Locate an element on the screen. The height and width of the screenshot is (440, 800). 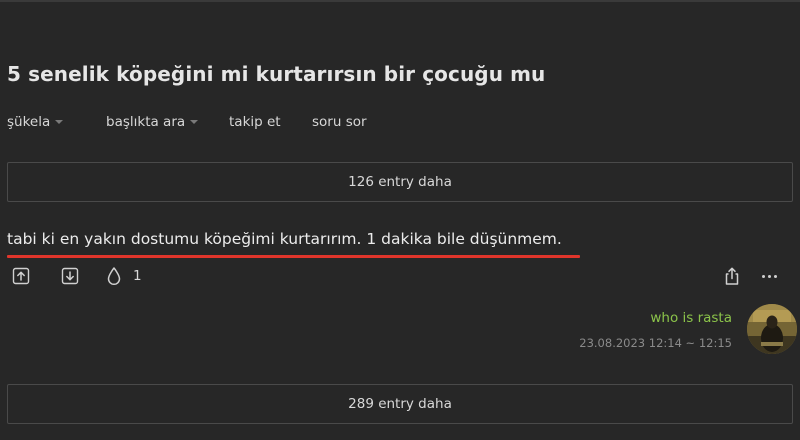
search-in-topic-label: başlıkta ara is located at coordinates (146, 122).